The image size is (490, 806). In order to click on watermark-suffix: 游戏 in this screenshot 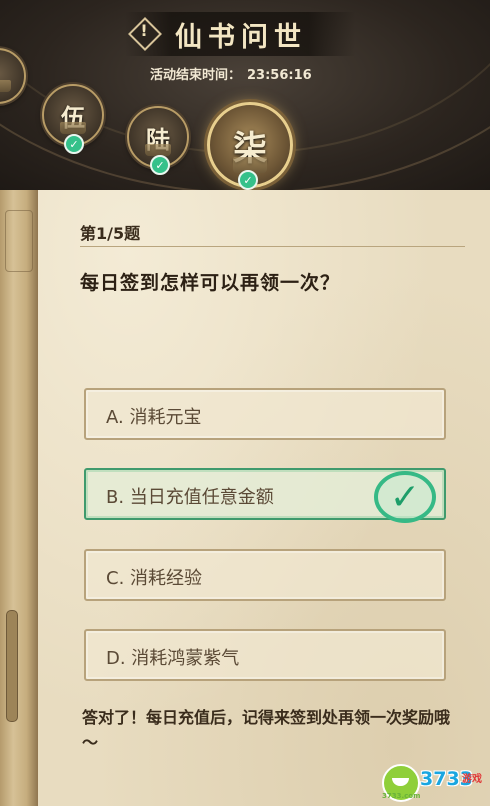, I will do `click(472, 779)`.